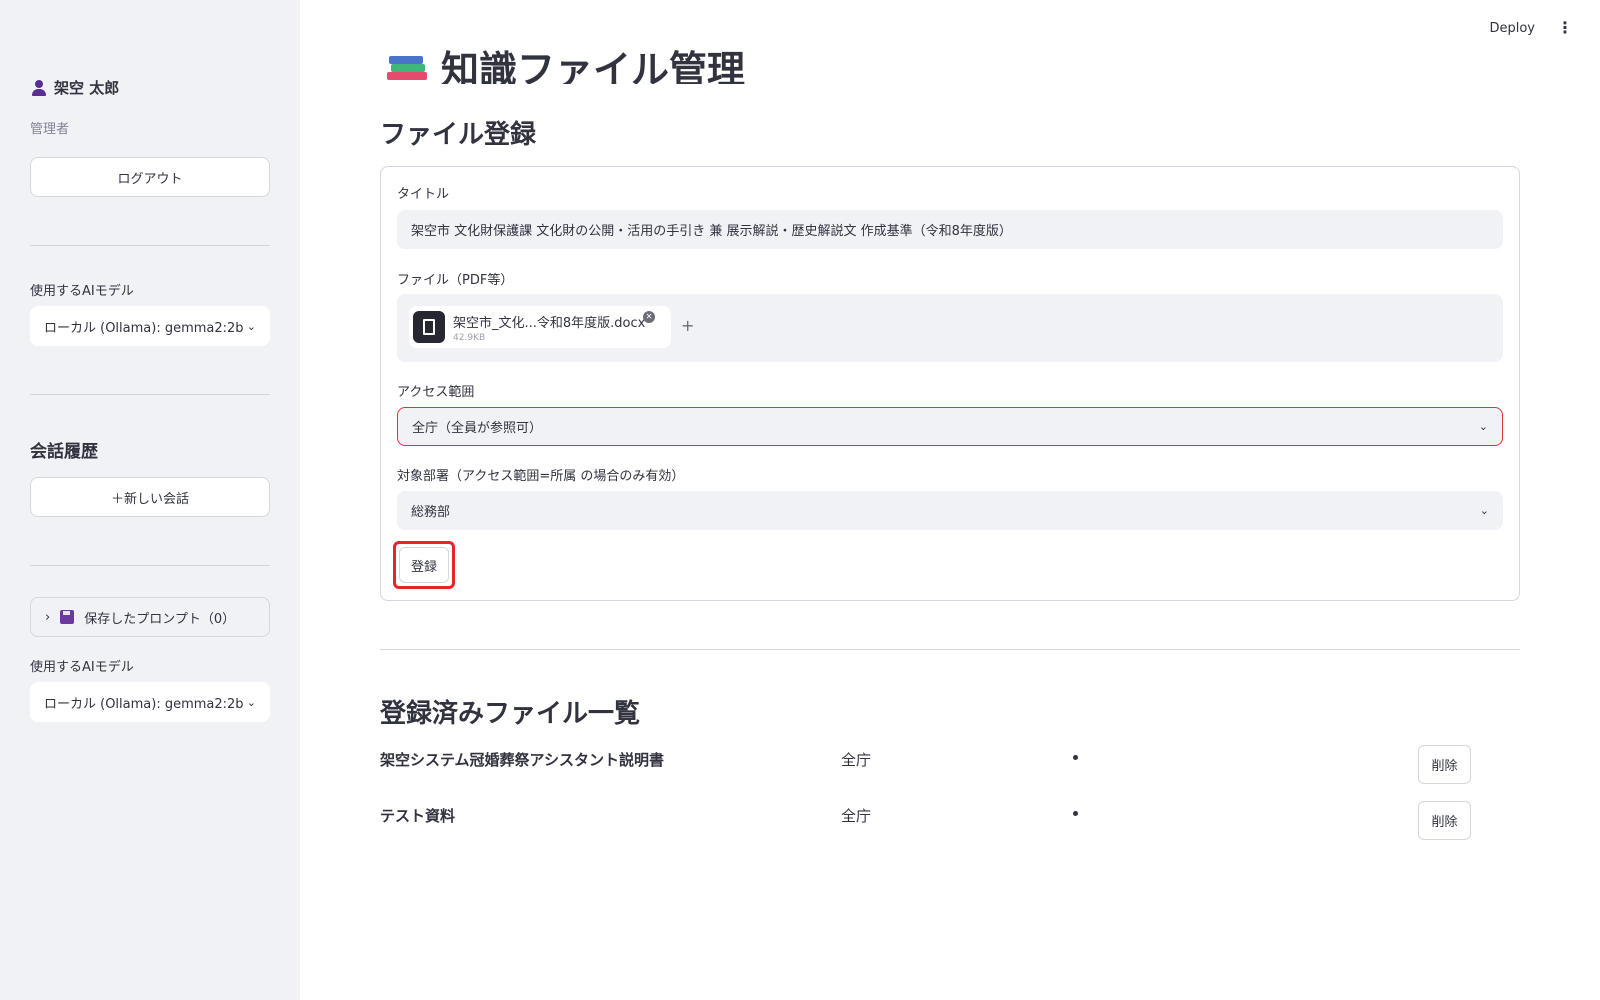  I want to click on user-name: 架空 太郎, so click(74, 87).